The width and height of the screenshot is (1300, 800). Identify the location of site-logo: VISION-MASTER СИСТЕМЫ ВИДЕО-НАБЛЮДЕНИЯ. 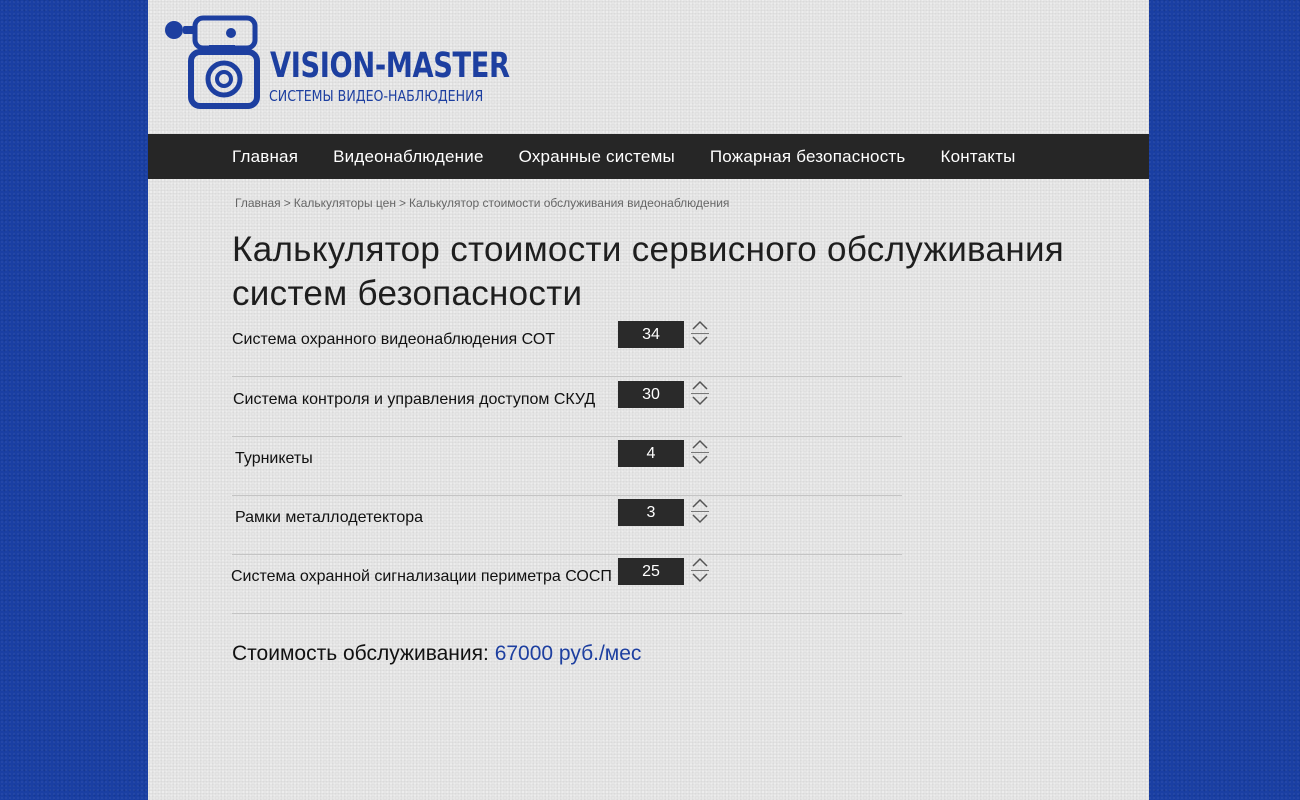
(336, 62).